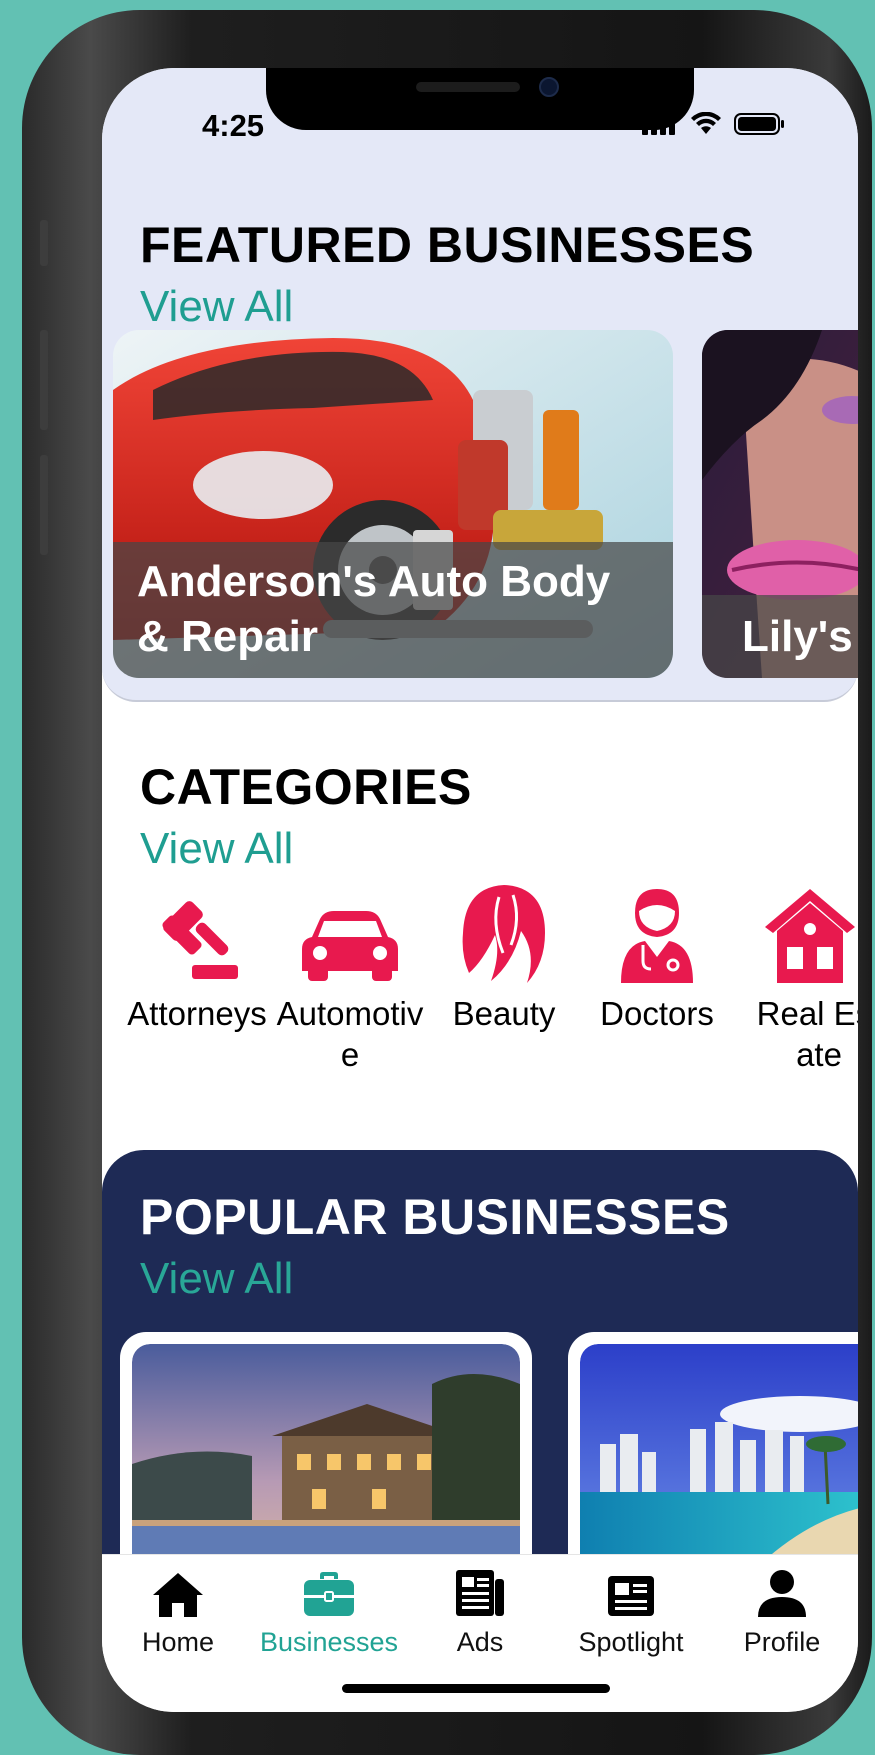  I want to click on category-doctors: Doctors, so click(657, 958).